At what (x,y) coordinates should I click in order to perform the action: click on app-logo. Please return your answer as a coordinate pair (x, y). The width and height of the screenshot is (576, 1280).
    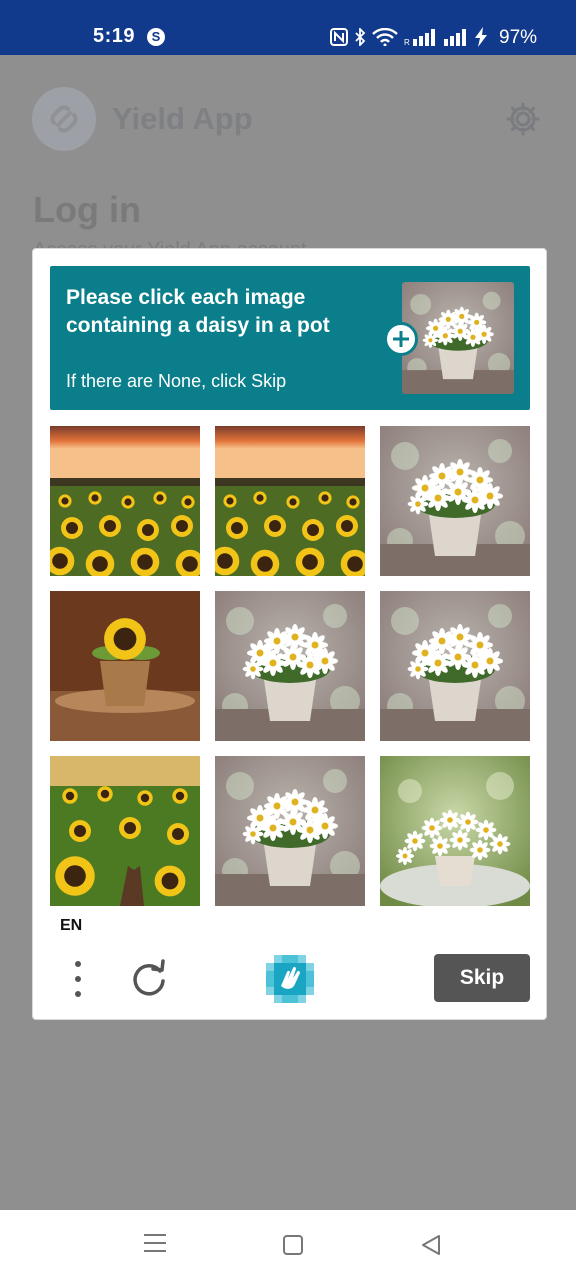
    Looking at the image, I should click on (64, 119).